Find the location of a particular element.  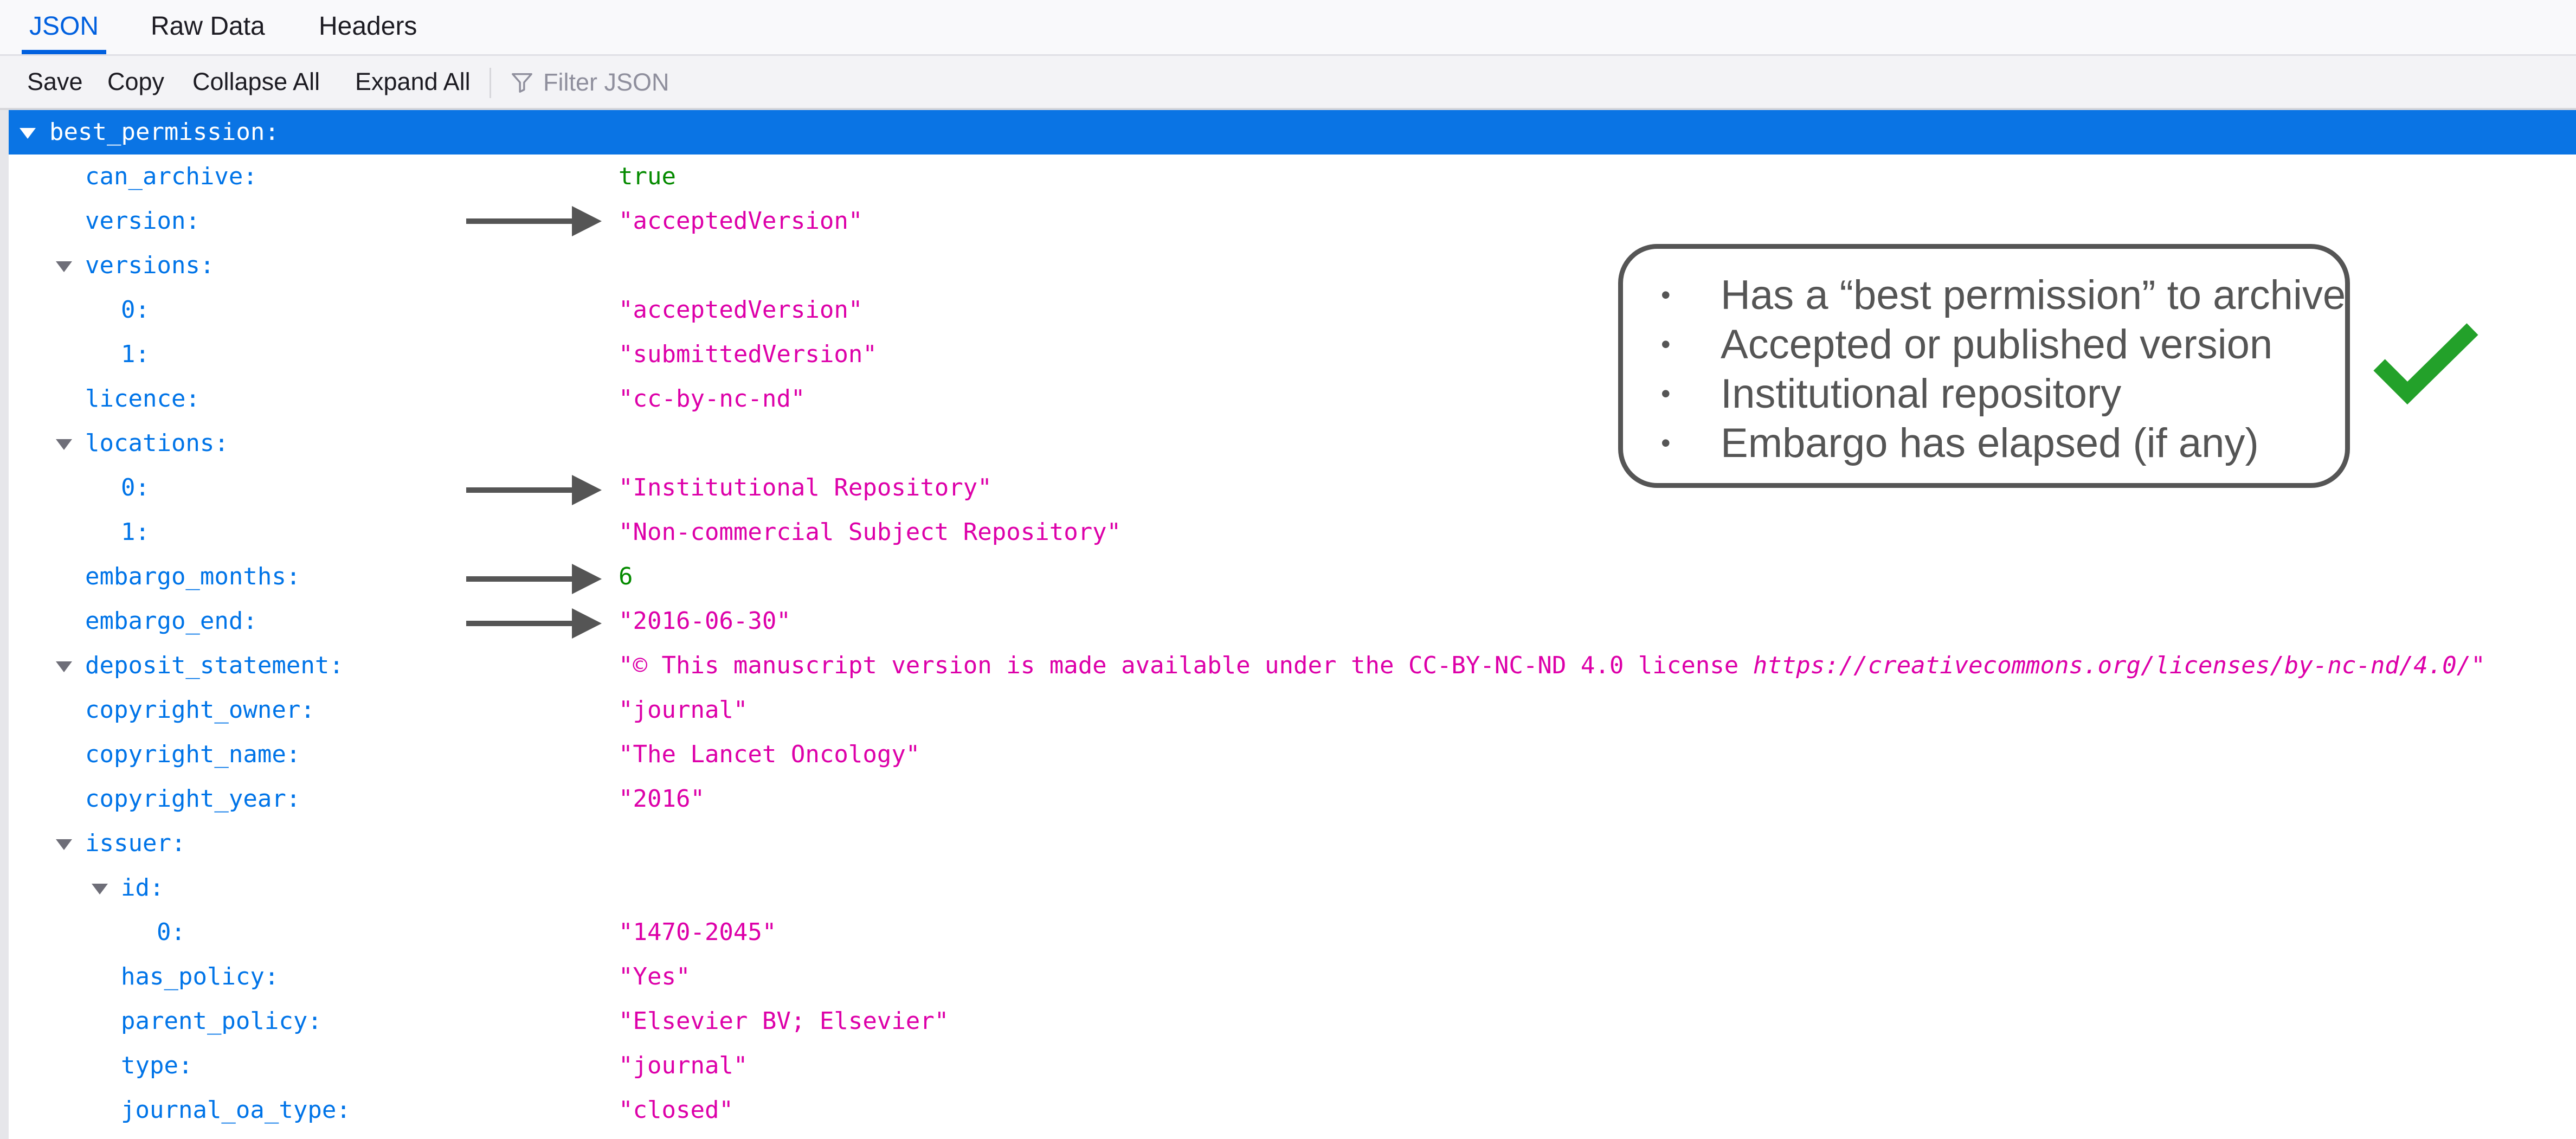

json-key: id: is located at coordinates (142, 888).